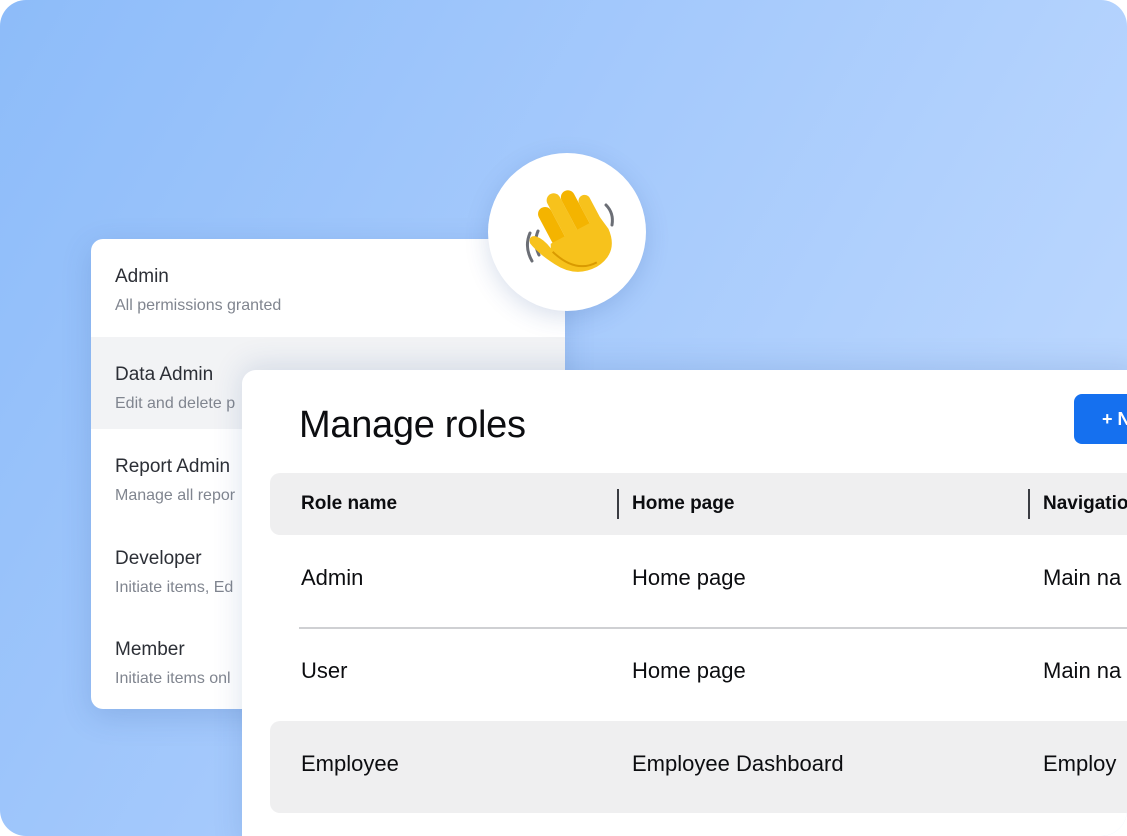 The width and height of the screenshot is (1127, 836). Describe the element at coordinates (350, 763) in the screenshot. I see `cell-role-name: Employee` at that location.